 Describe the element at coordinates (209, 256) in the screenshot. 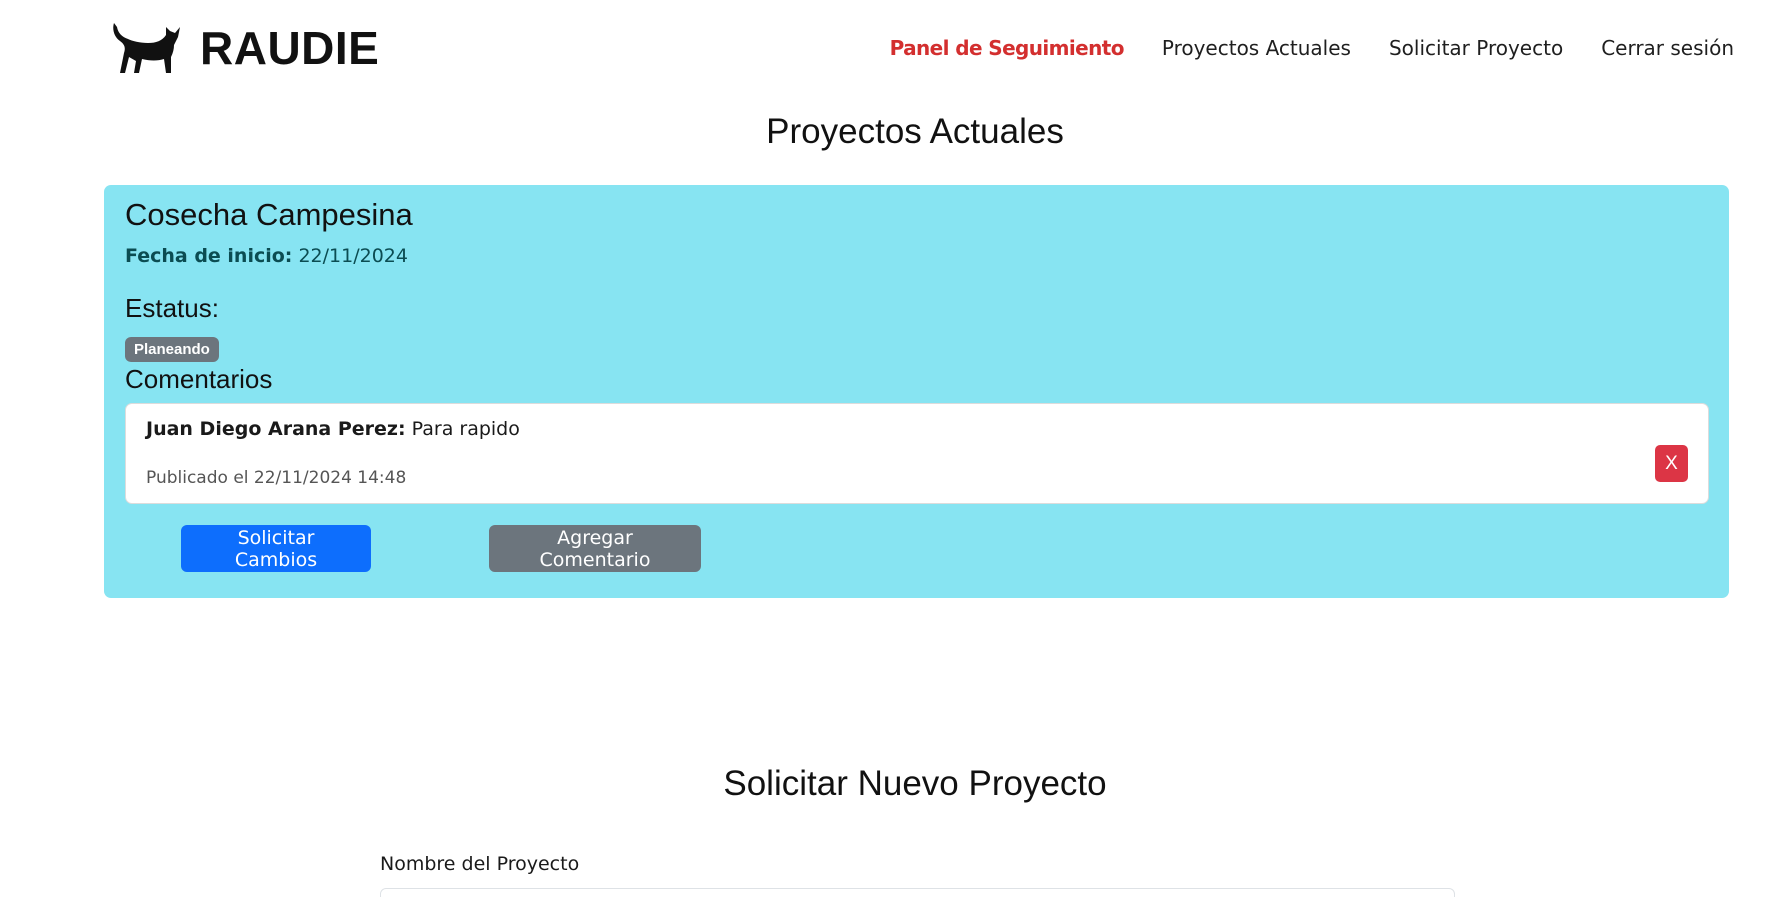

I see `start-date-label: Fecha de inicio:` at that location.